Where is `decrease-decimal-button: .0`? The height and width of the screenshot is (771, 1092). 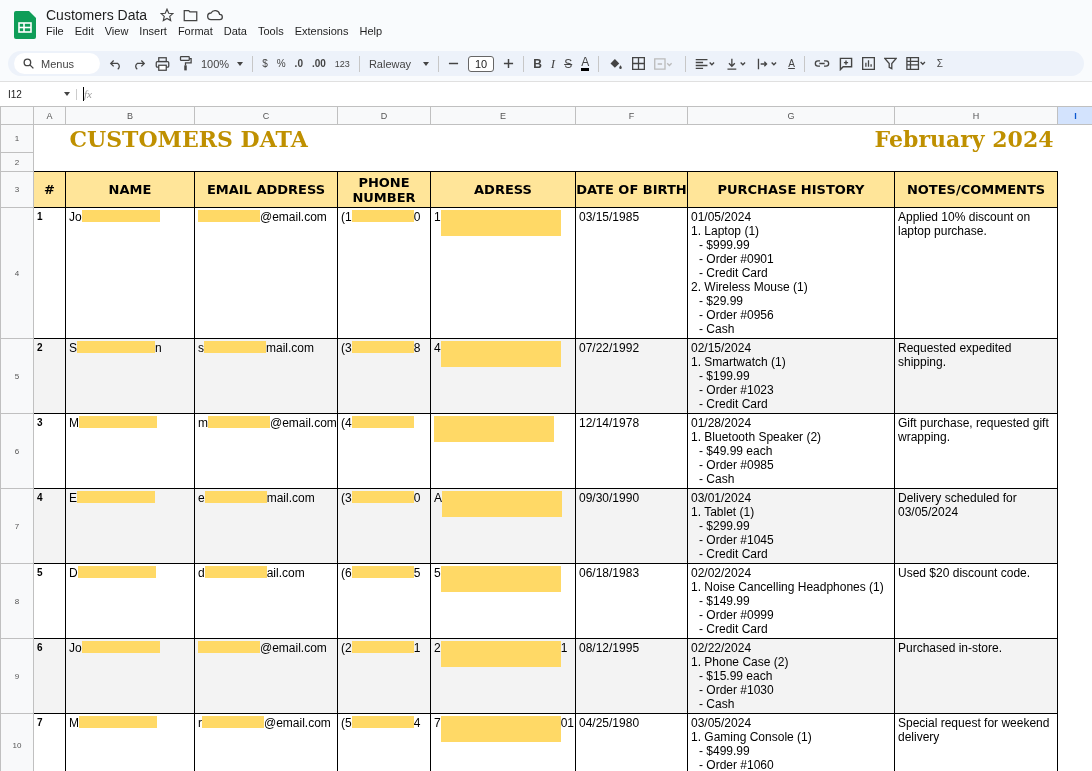 decrease-decimal-button: .0 is located at coordinates (298, 63).